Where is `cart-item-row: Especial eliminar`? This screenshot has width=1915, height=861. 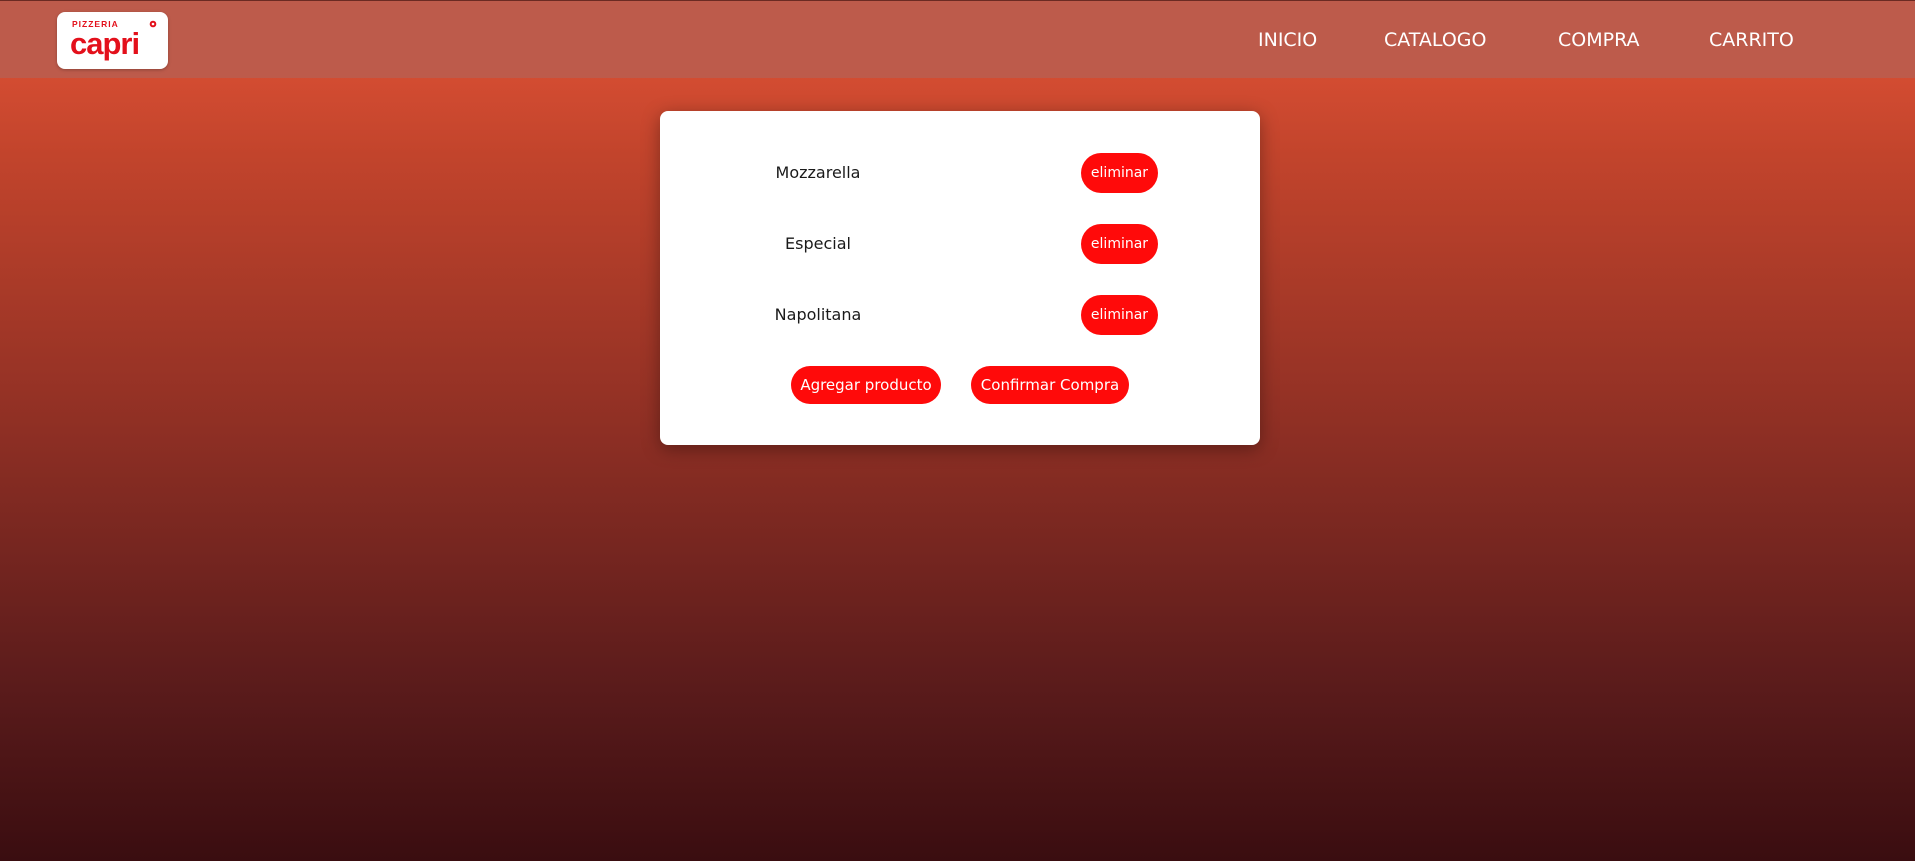
cart-item-row: Especial eliminar is located at coordinates (960, 244).